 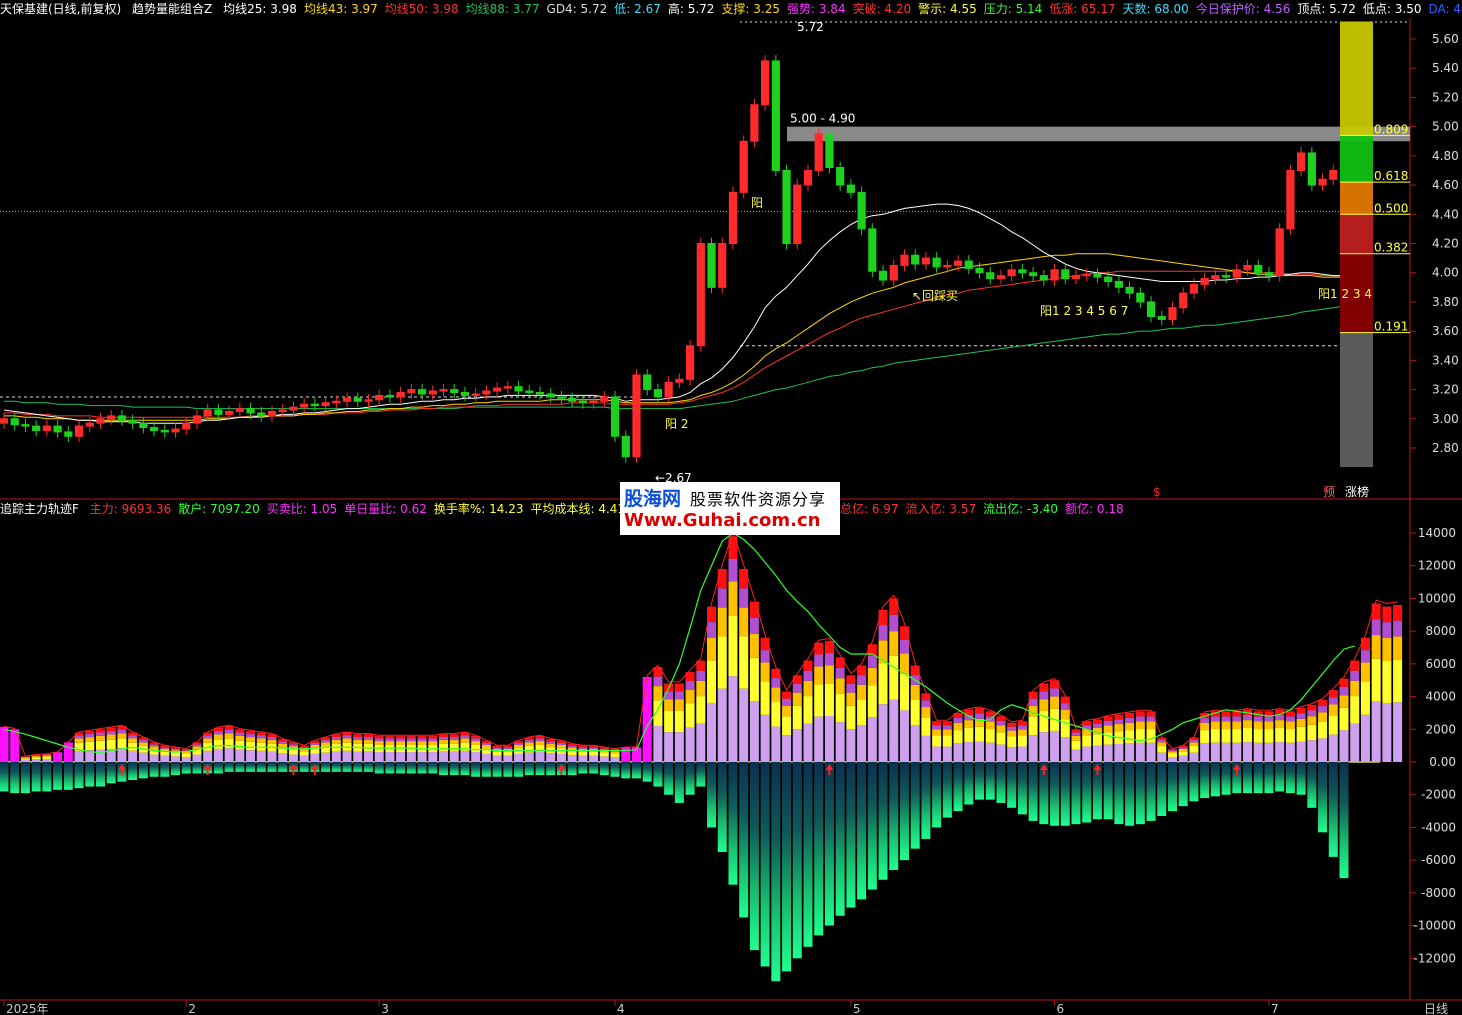 What do you see at coordinates (621, 1008) in the screenshot?
I see `x-tick-label: 4` at bounding box center [621, 1008].